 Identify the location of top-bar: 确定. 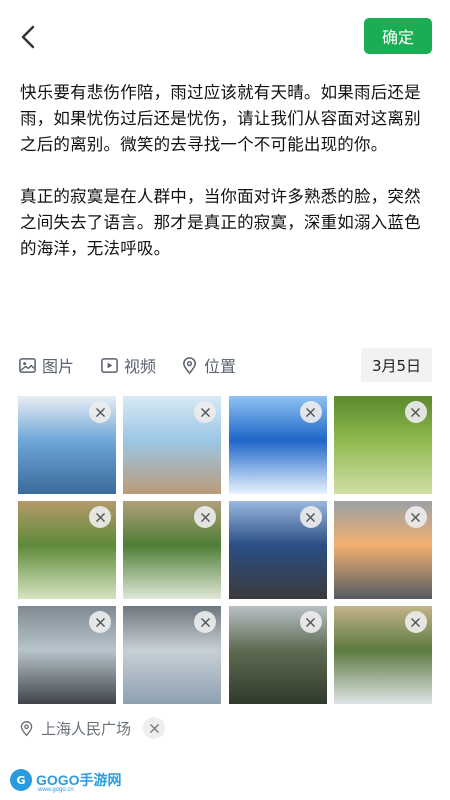
(225, 35).